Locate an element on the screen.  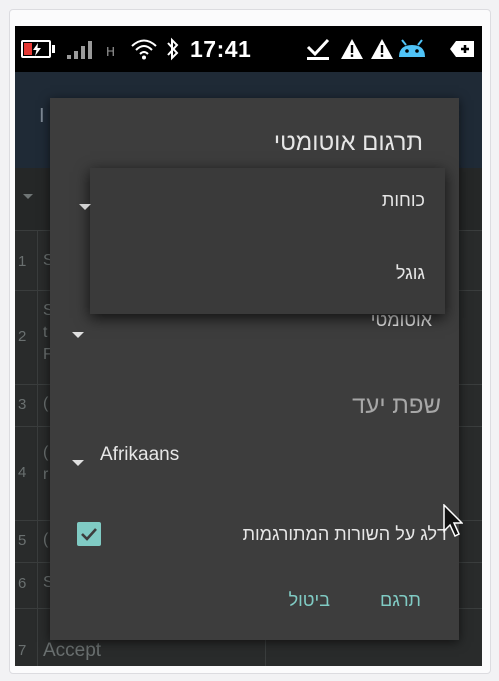
signal-icon is located at coordinates (79, 49).